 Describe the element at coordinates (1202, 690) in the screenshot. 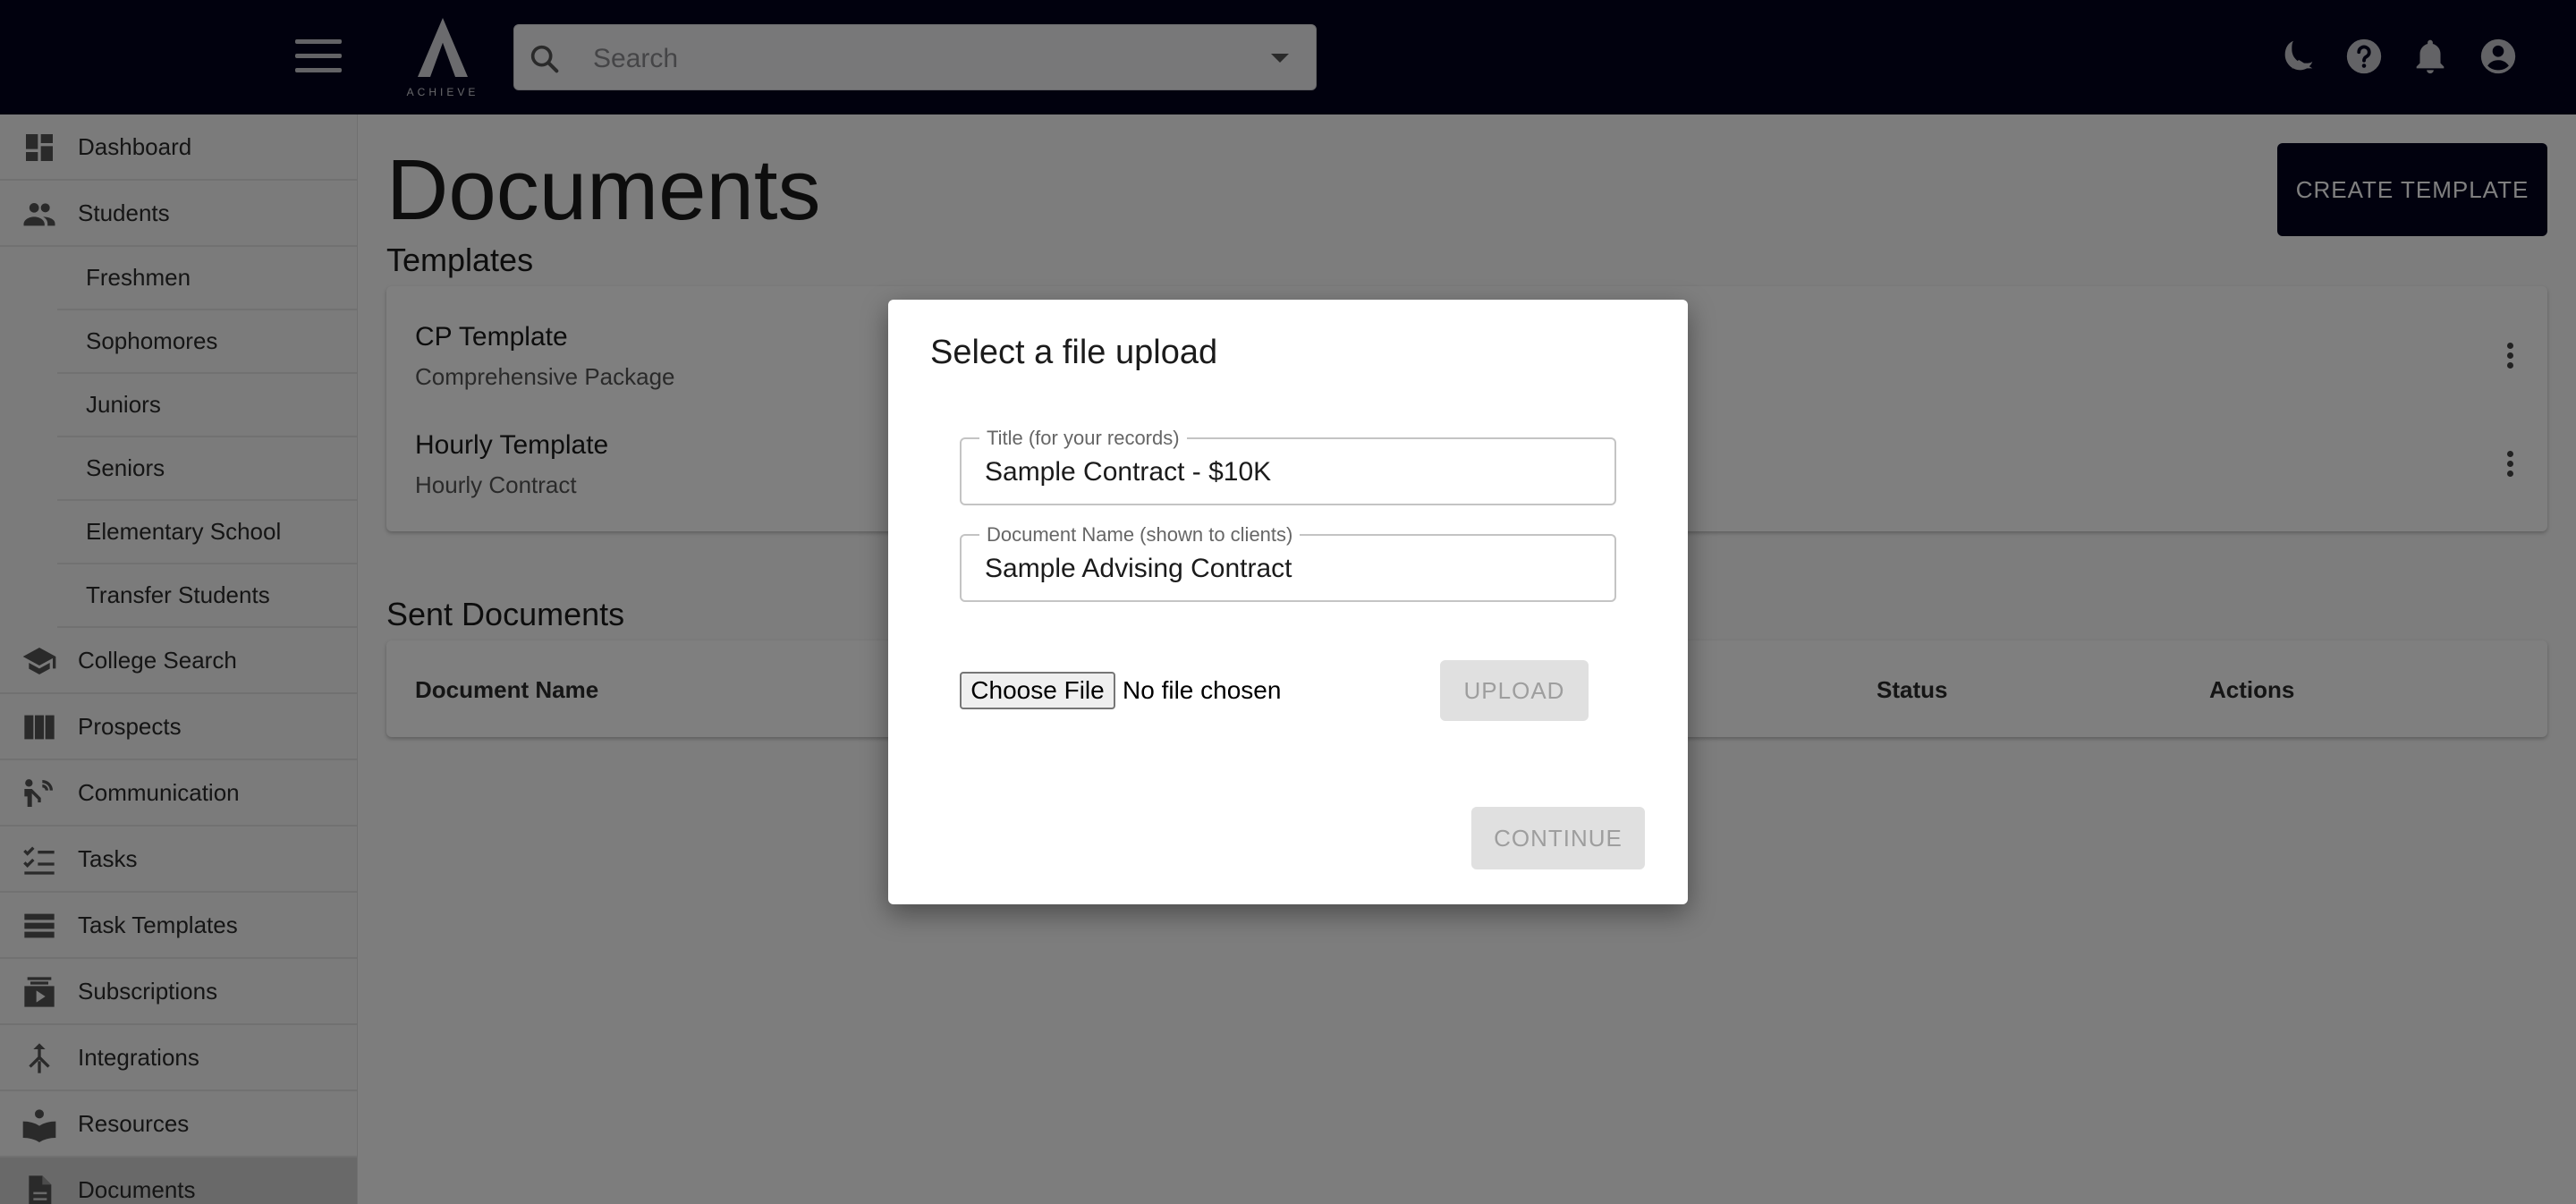

I see `no-file-chosen-text: No file chosen` at that location.